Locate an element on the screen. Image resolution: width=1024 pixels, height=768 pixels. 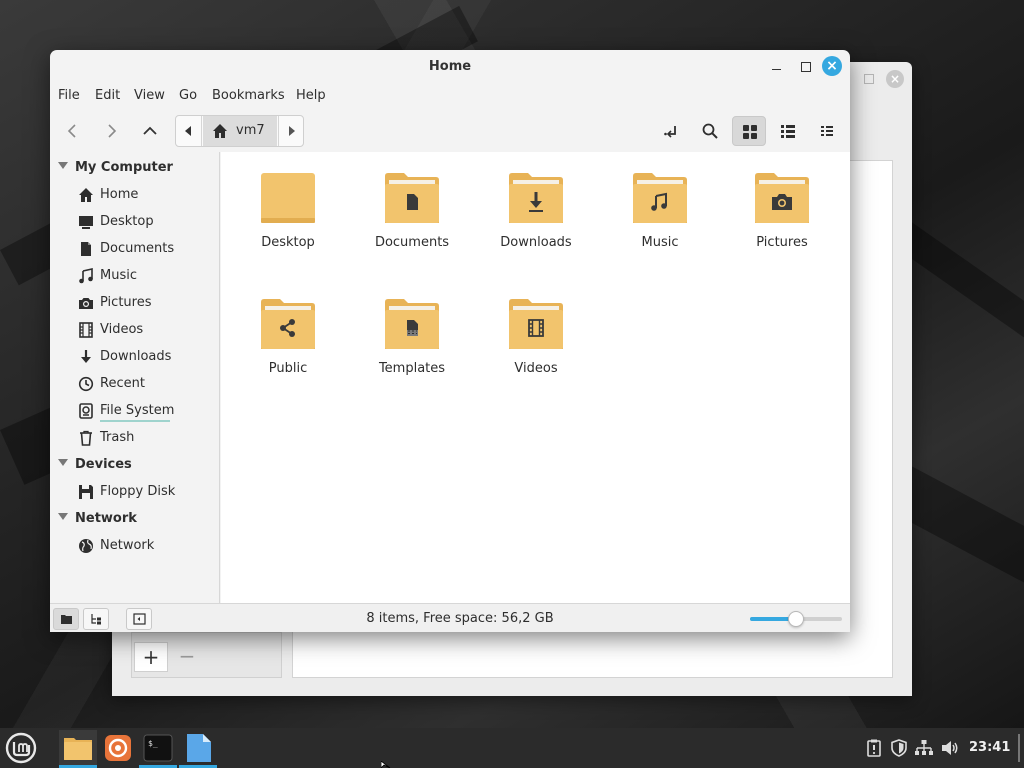
camera-icon is located at coordinates (86, 303).